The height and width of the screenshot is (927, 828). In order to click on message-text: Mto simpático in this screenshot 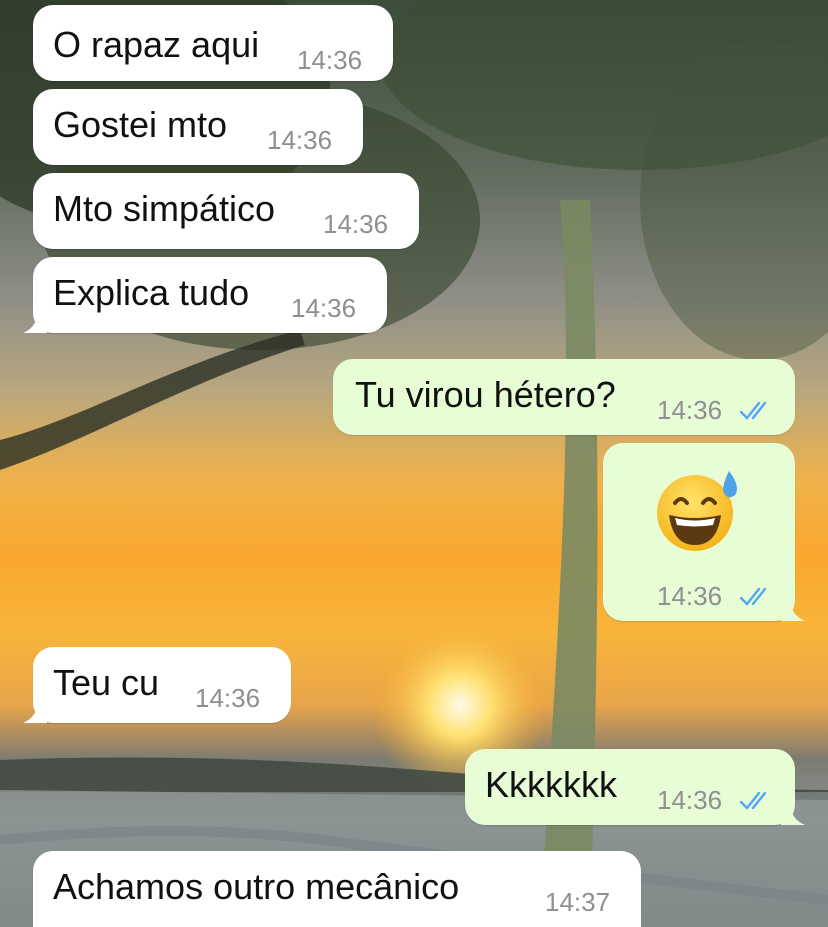, I will do `click(164, 208)`.